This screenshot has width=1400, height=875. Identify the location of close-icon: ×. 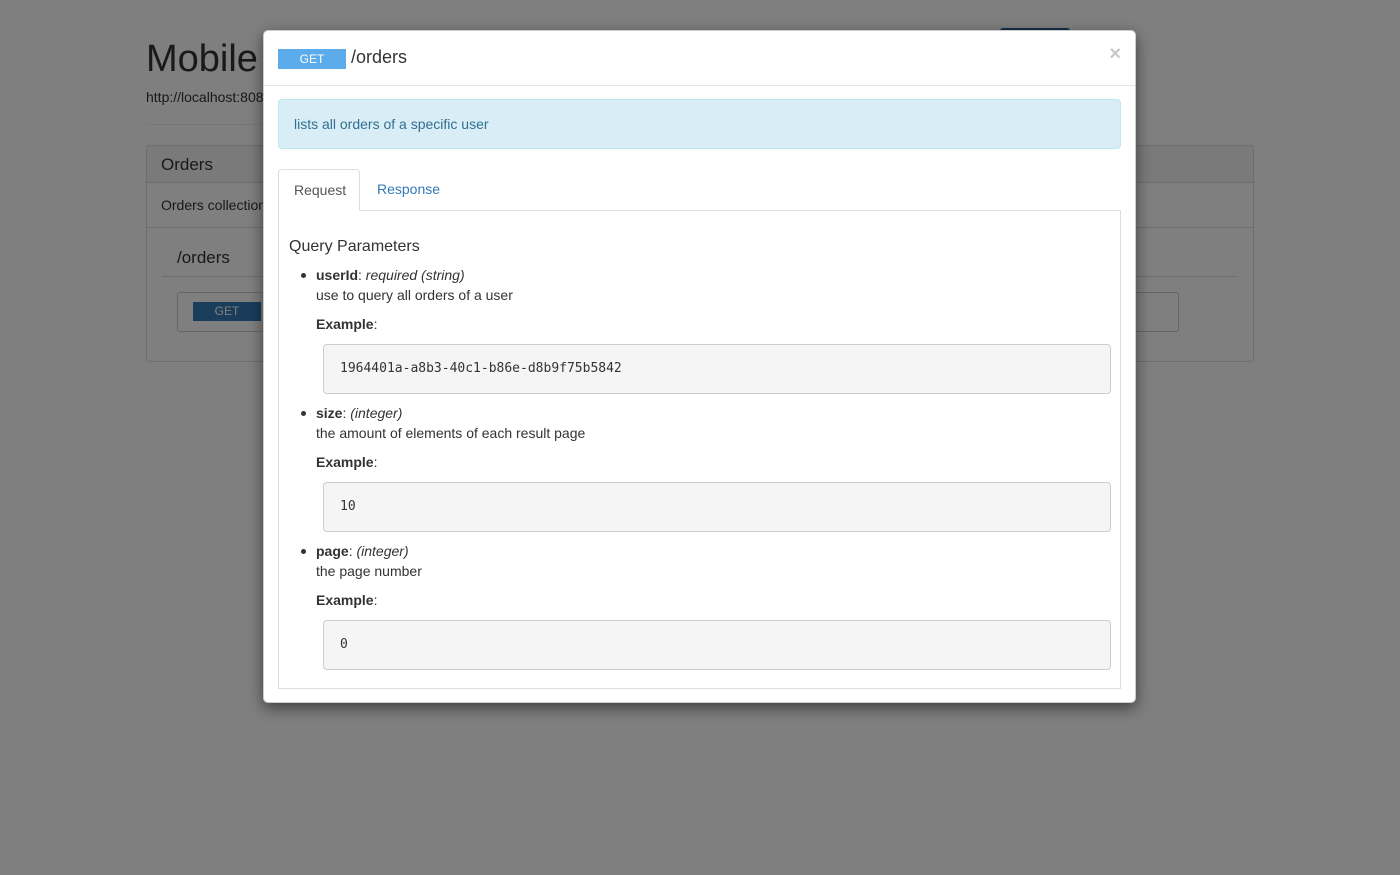
(1115, 54).